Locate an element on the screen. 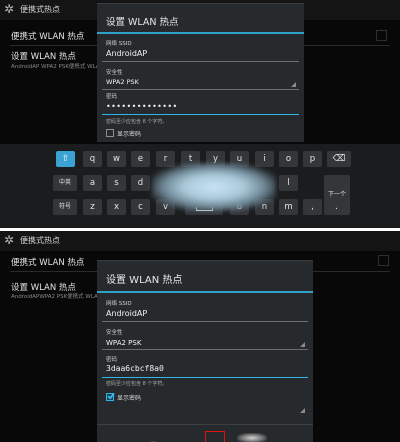  key-z: z is located at coordinates (92, 207).